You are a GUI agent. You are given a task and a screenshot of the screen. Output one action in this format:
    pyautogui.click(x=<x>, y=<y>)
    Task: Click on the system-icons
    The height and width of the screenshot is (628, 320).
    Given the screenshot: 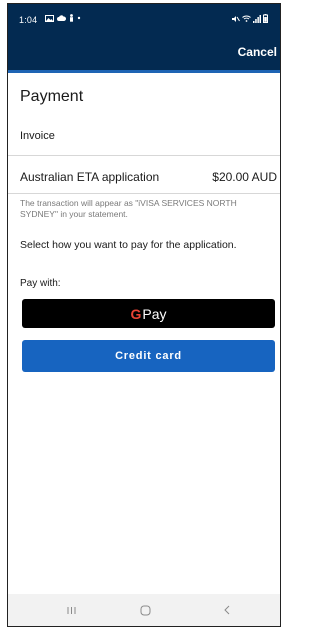 What is the action you would take?
    pyautogui.click(x=249, y=18)
    